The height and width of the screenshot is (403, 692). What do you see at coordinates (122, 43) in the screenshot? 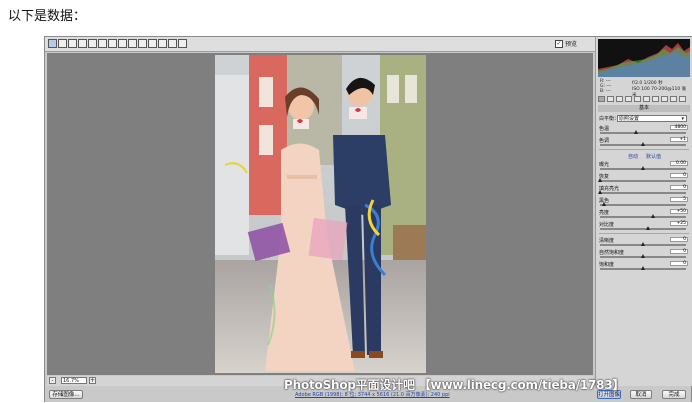
I see `spot-removal-icon` at bounding box center [122, 43].